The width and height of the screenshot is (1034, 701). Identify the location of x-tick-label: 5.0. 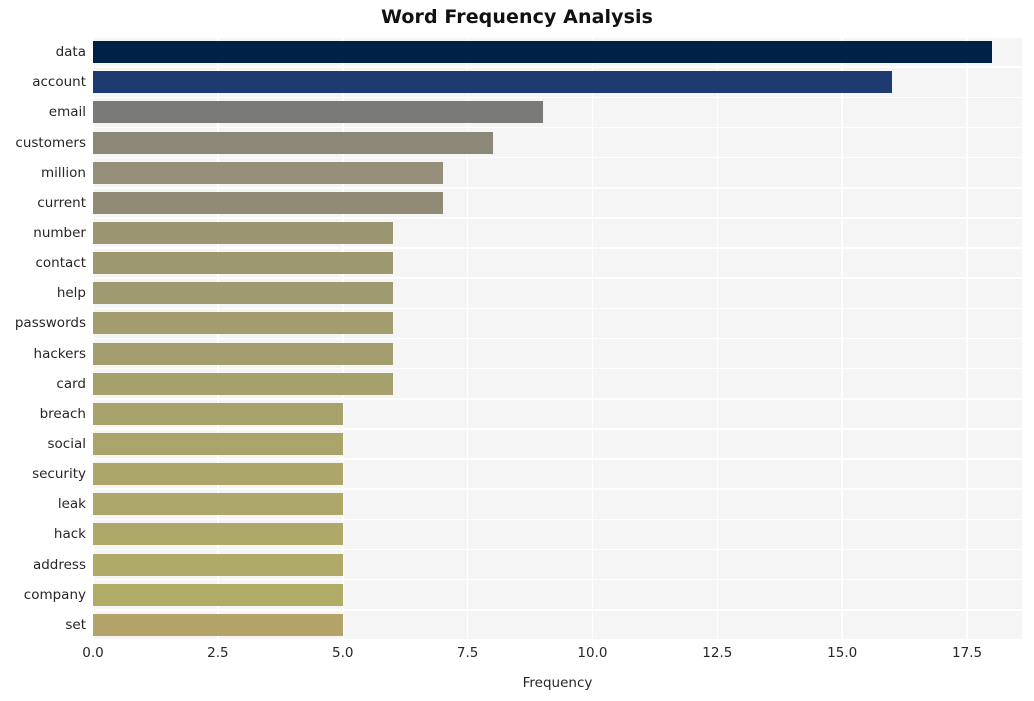
(342, 653).